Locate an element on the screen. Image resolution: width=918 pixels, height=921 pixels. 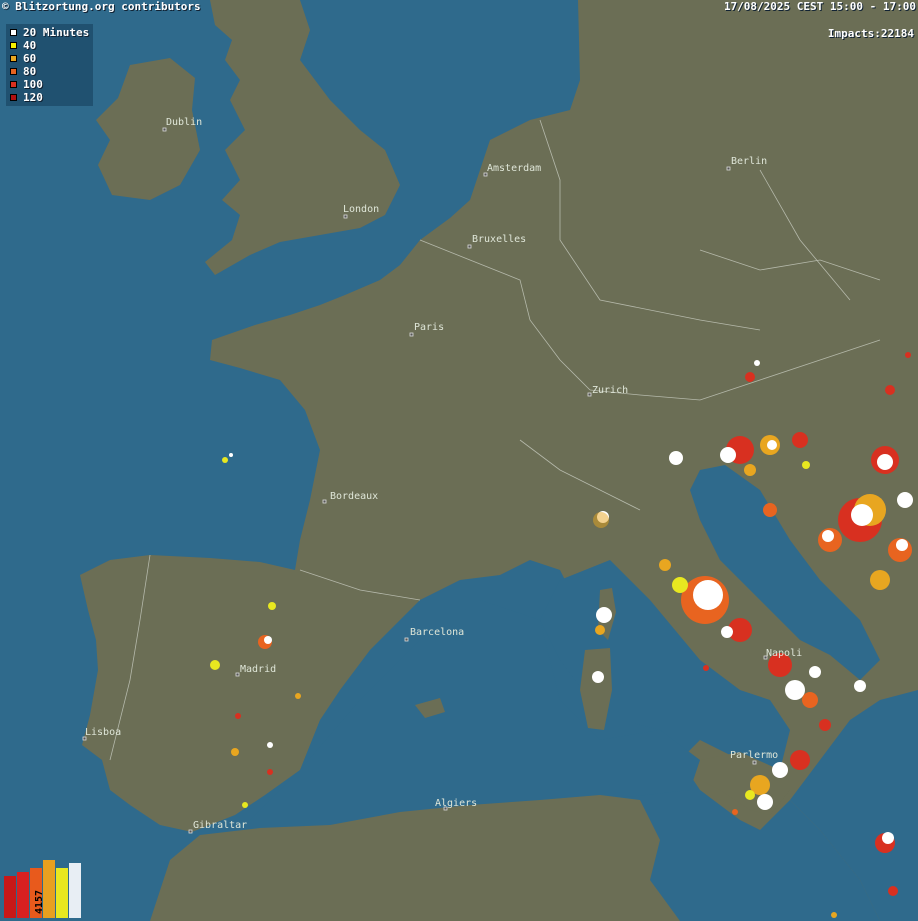
time-range-text: 17/08/2025 CEST 15:00 - 17:00 is located at coordinates (819, 6).